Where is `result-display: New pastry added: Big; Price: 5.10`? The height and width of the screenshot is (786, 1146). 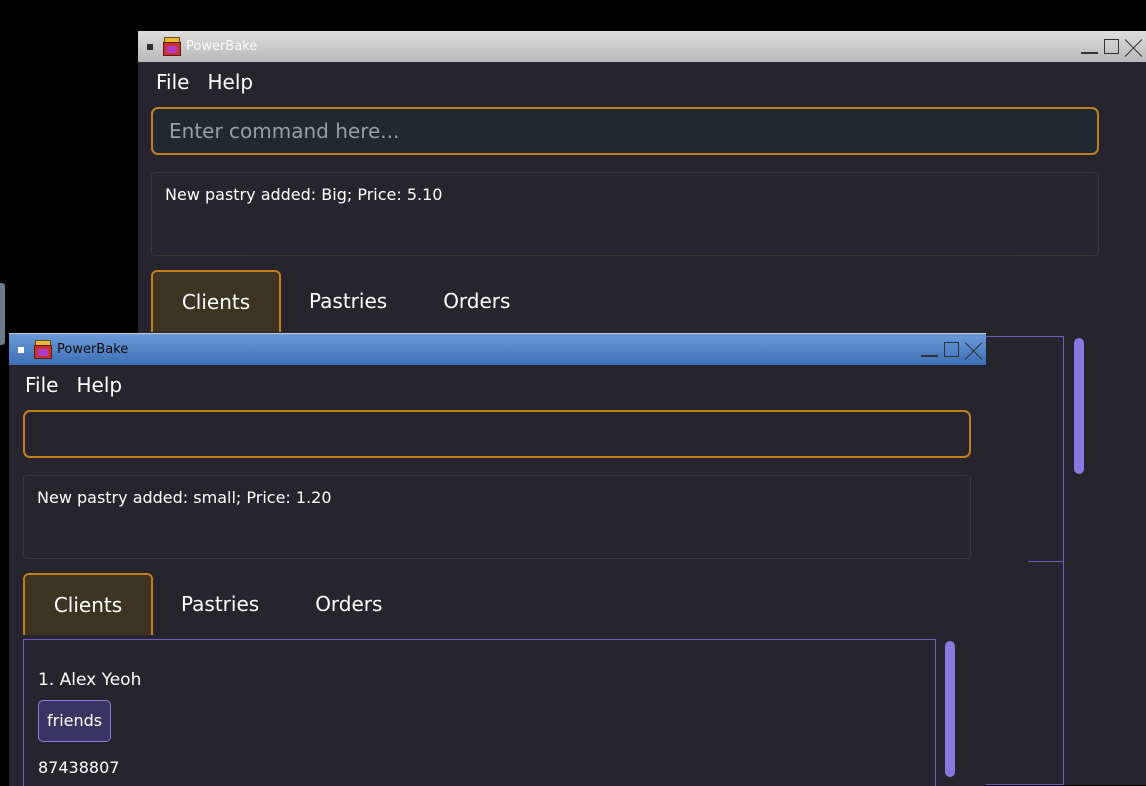
result-display: New pastry added: Big; Price: 5.10 is located at coordinates (625, 214).